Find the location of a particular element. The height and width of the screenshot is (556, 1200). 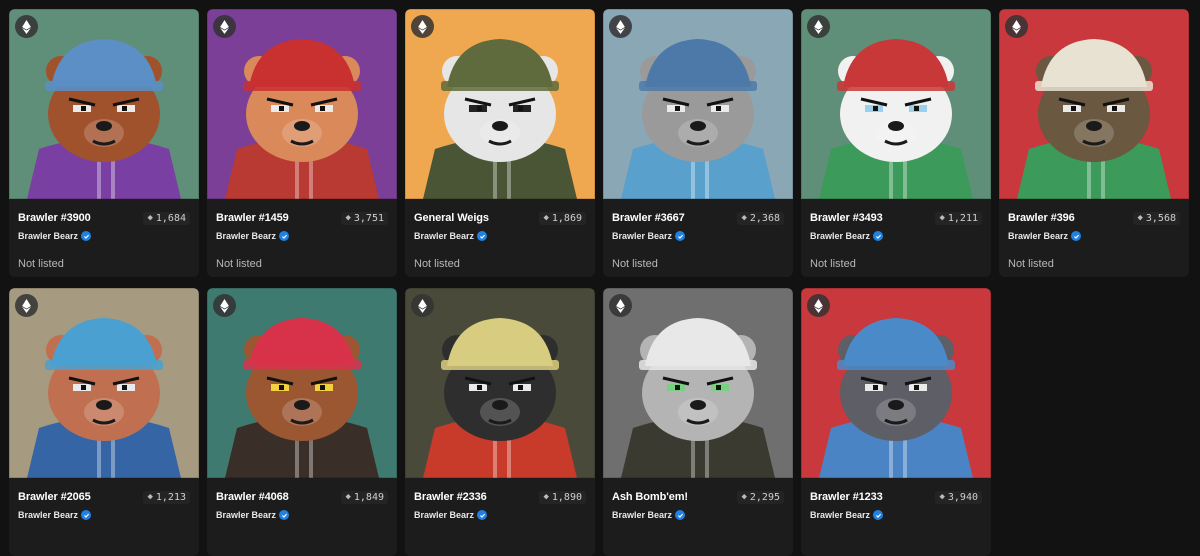

nft-name: Brawler #4068 is located at coordinates (252, 497).